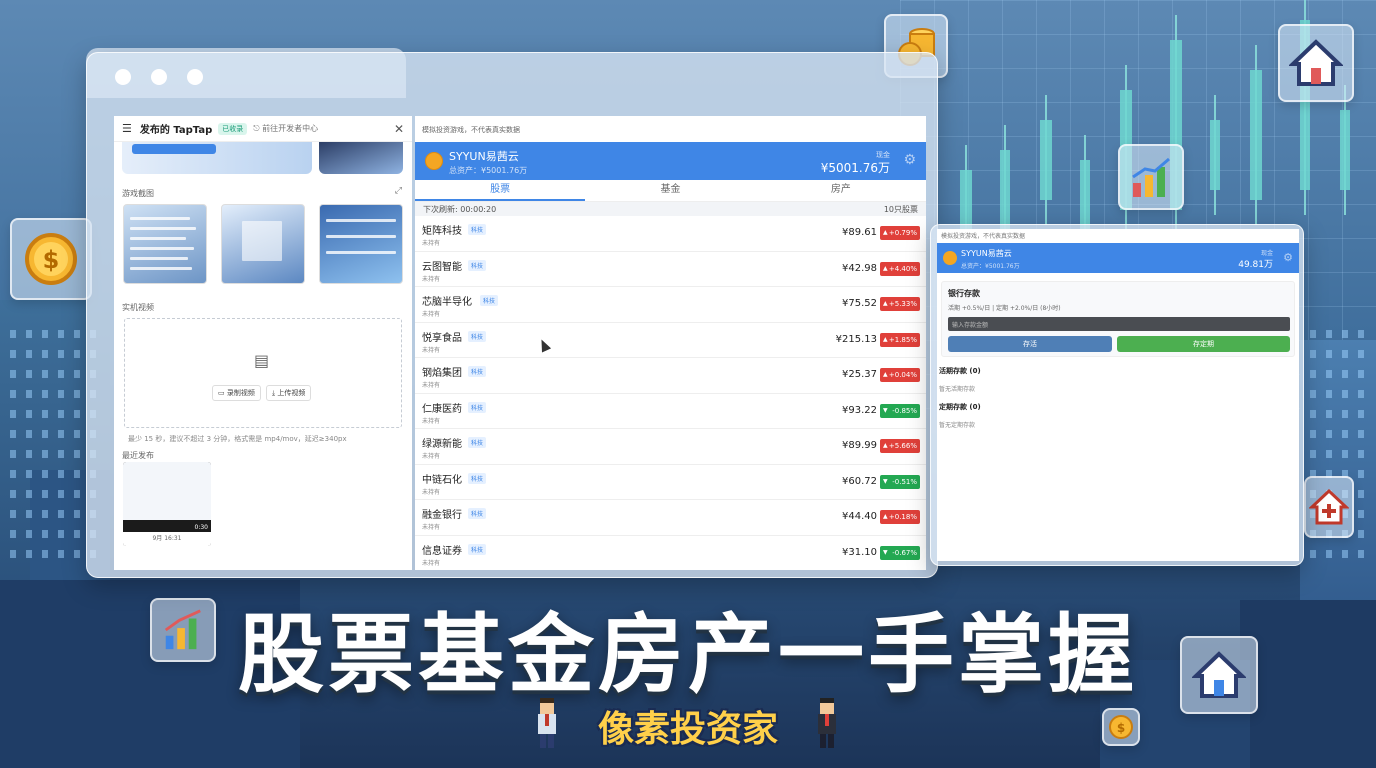 The height and width of the screenshot is (768, 1376). I want to click on chart-tile, so click(1151, 177).